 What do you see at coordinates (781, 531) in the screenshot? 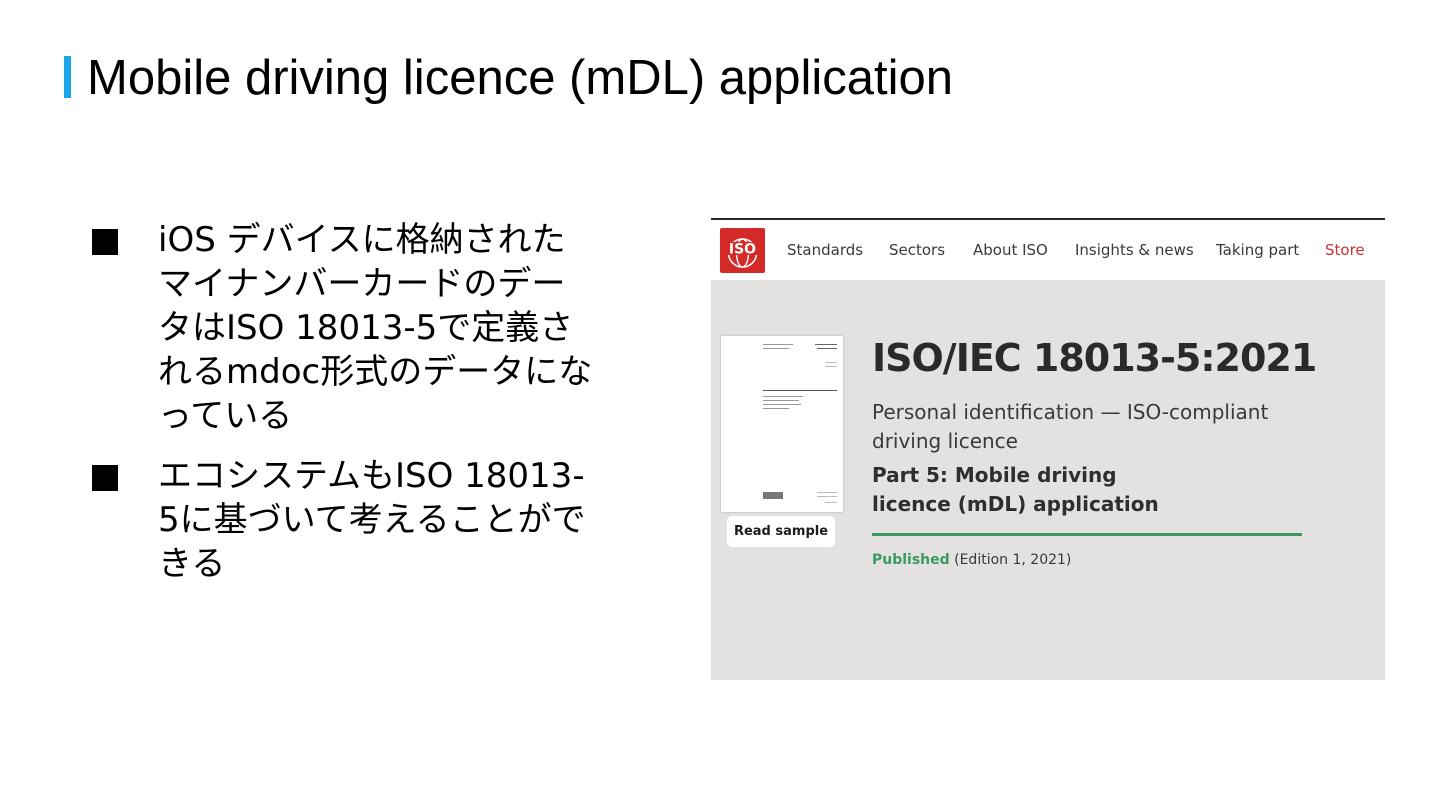
I see `read-sample-button: Read sample` at bounding box center [781, 531].